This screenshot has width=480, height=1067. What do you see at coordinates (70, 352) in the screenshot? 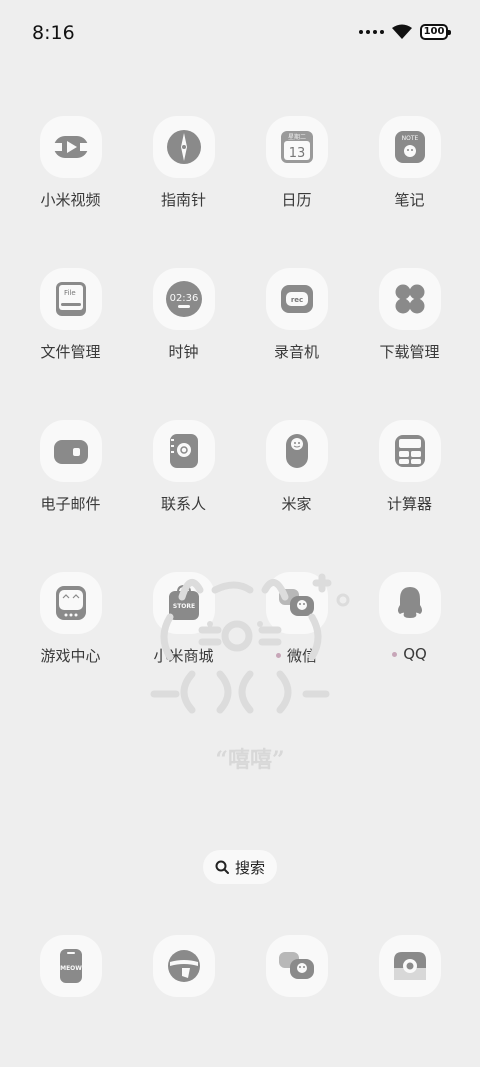
I see `app-label: 文件管理` at bounding box center [70, 352].